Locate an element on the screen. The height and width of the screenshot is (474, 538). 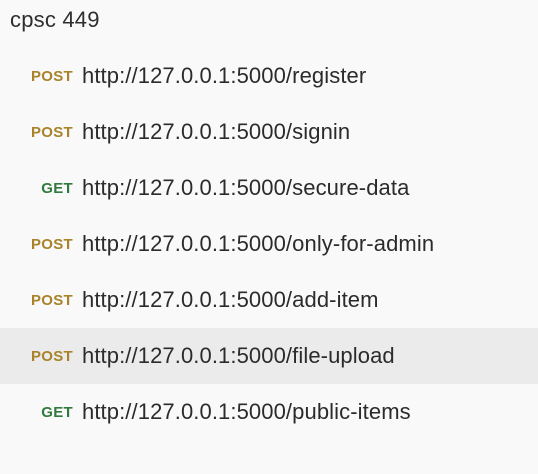
request-item-signin: POST http://127.0.0.1:5000/signin is located at coordinates (269, 132).